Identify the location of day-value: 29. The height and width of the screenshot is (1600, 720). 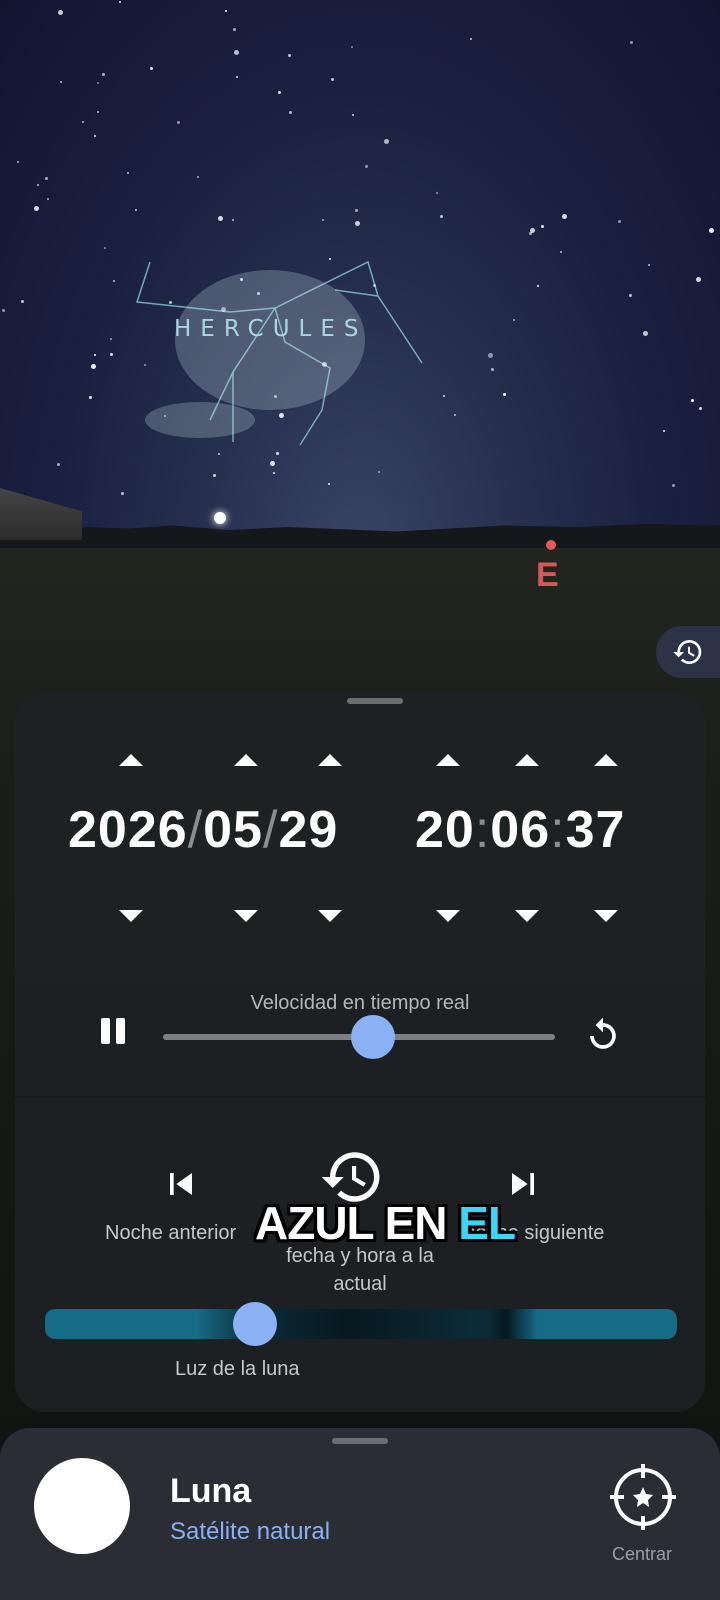
(308, 830).